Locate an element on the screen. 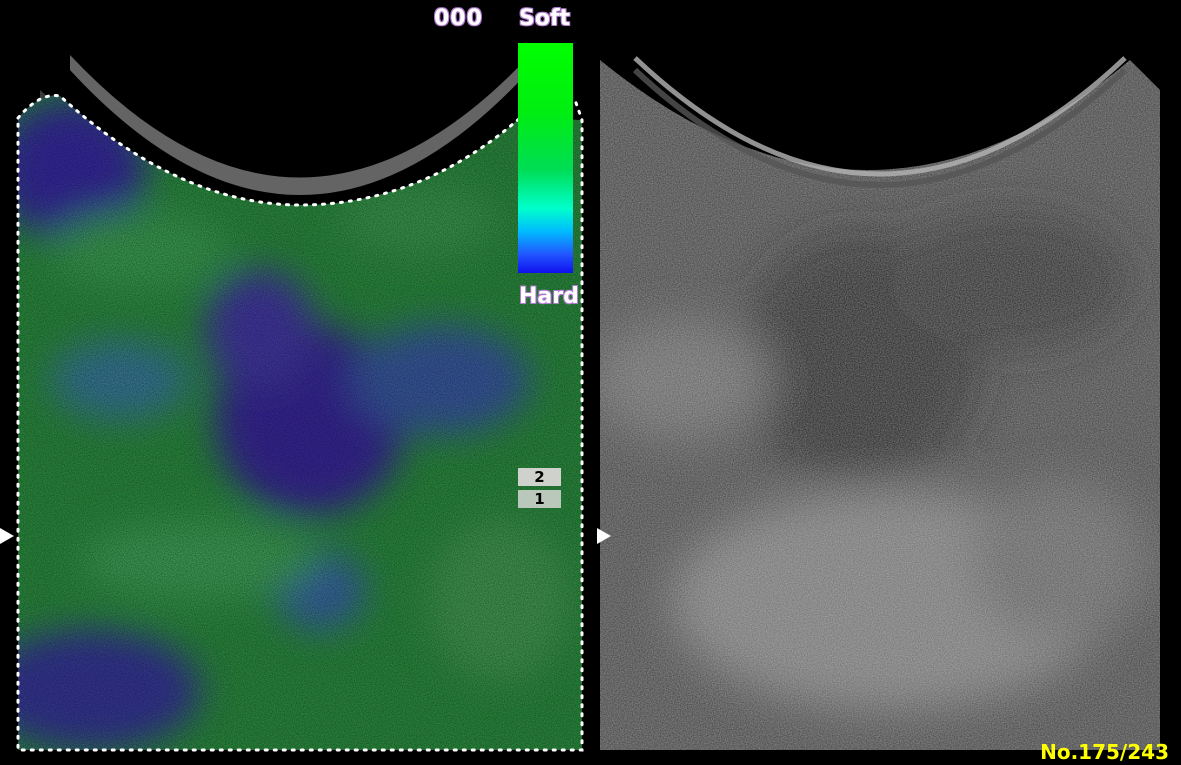  elasticity-color-scale is located at coordinates (545, 158).